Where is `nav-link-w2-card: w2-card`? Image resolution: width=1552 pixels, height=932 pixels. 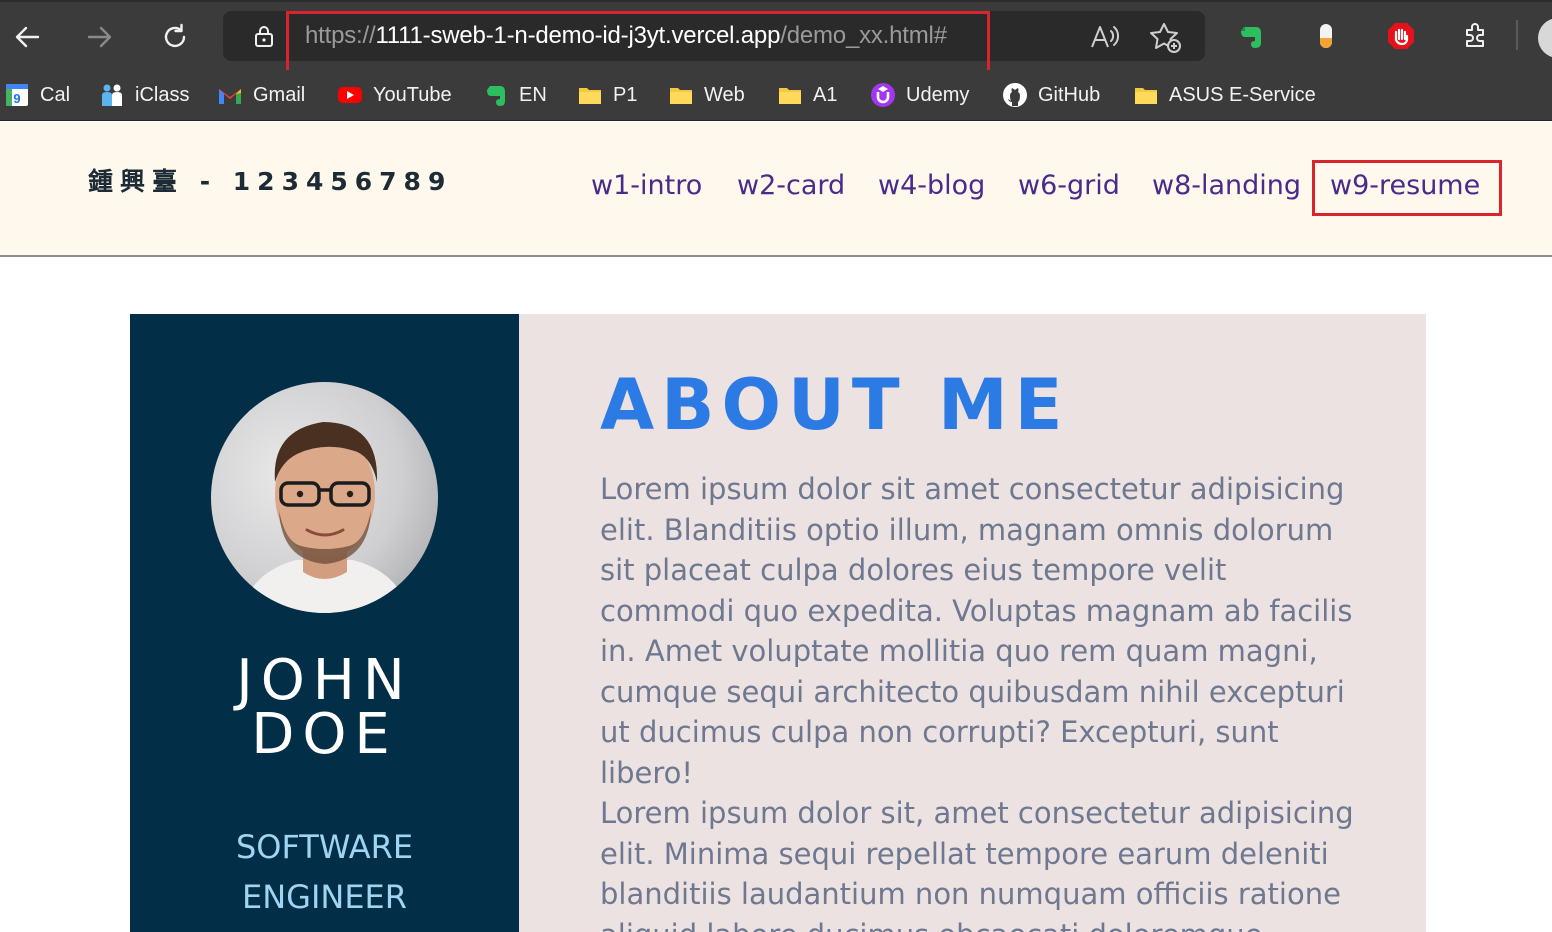
nav-link-w2-card: w2-card is located at coordinates (791, 185).